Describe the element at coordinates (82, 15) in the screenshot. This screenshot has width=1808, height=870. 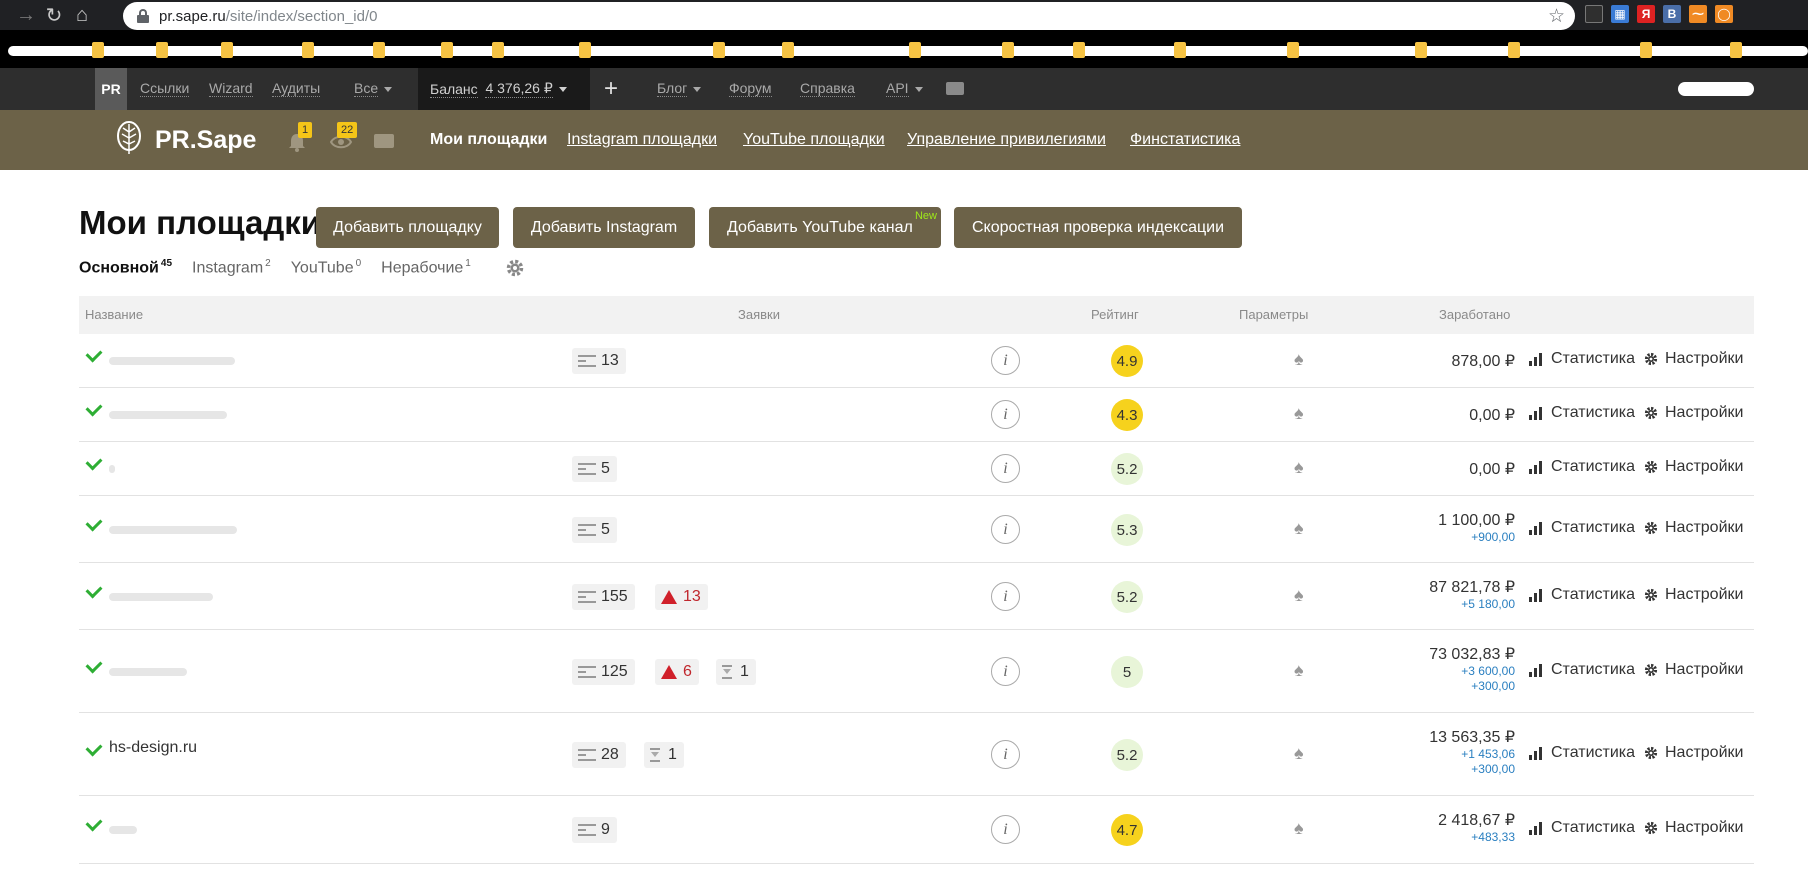
I see `home-icon: ⌂` at that location.